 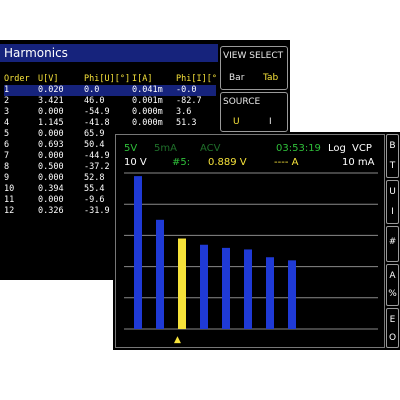 What do you see at coordinates (51, 167) in the screenshot?
I see `cell-u-value: 0.500` at bounding box center [51, 167].